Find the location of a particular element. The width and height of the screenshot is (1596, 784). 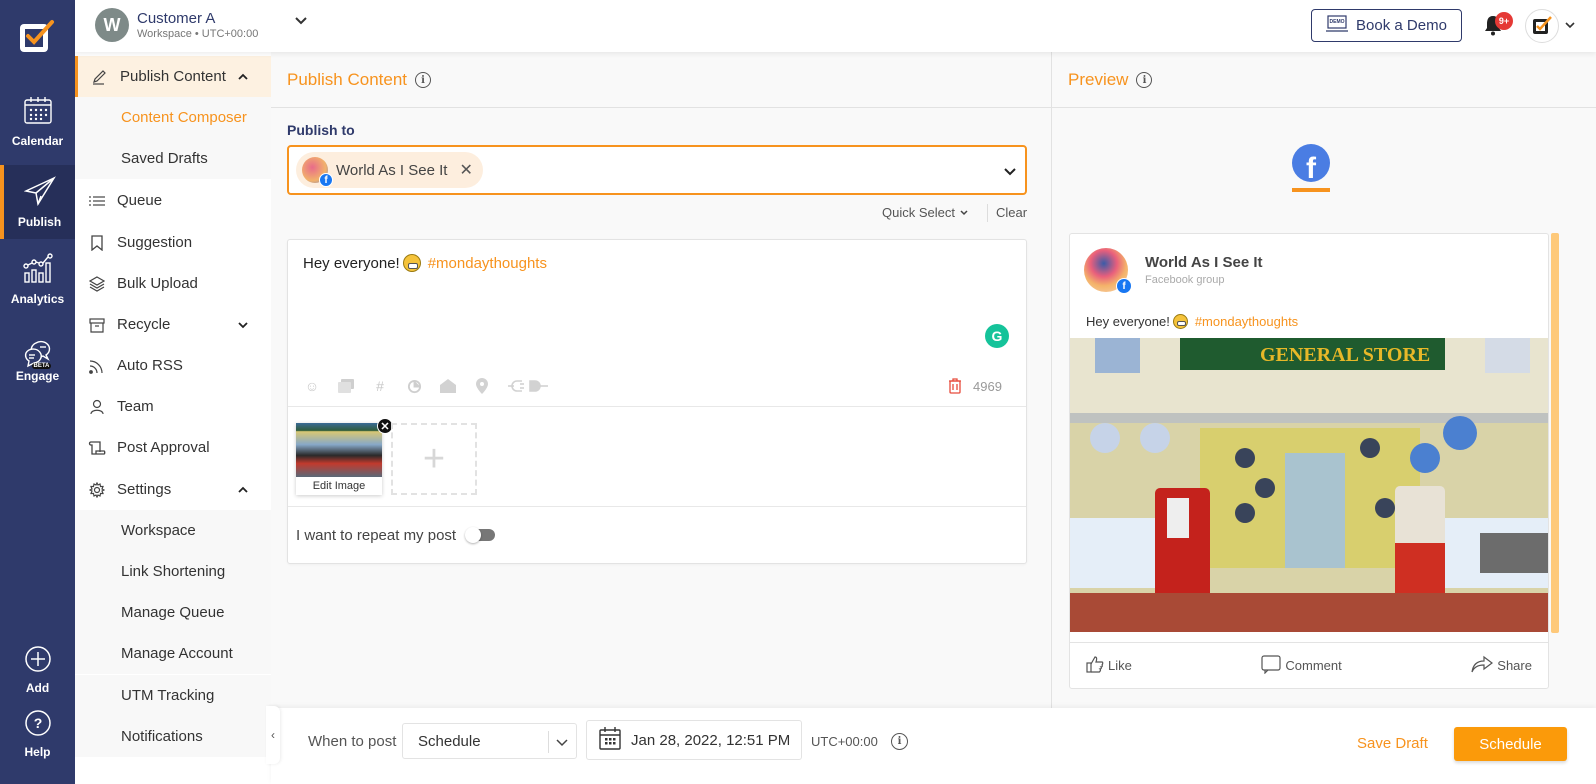

workspace-name: Customer A is located at coordinates (176, 18).